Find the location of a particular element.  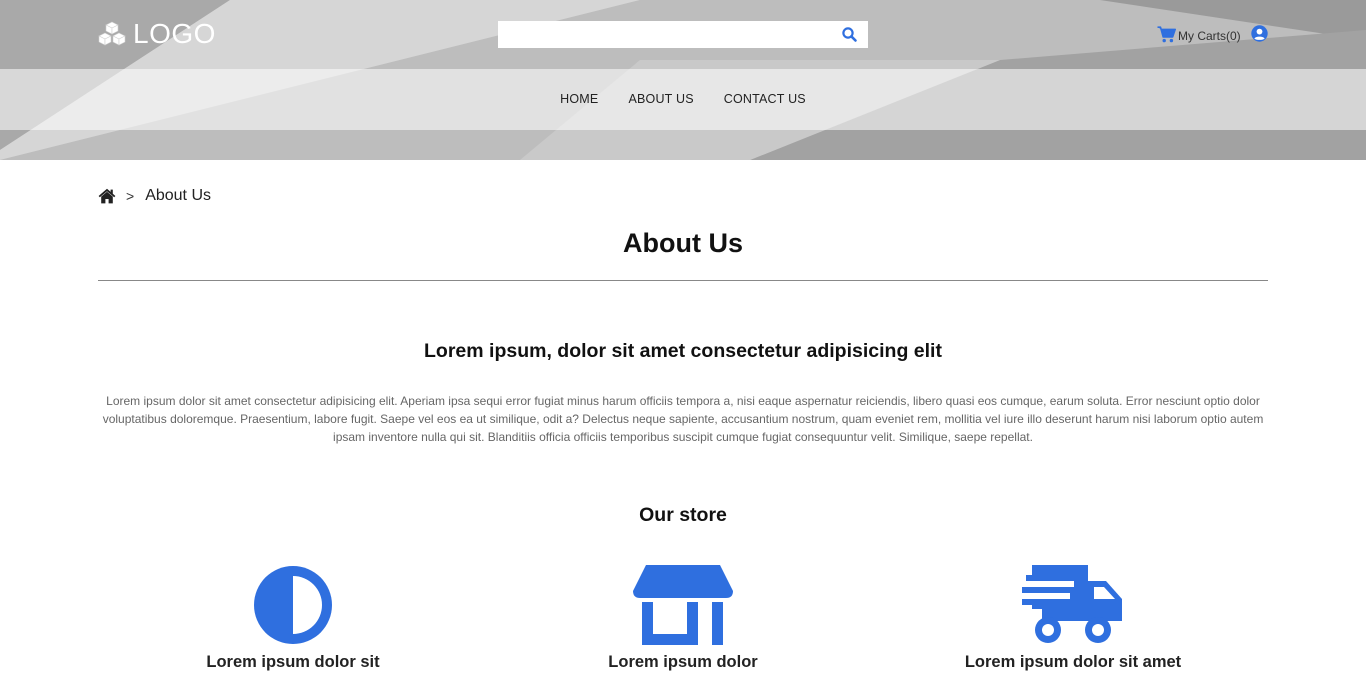

cubes-icon is located at coordinates (112, 33).